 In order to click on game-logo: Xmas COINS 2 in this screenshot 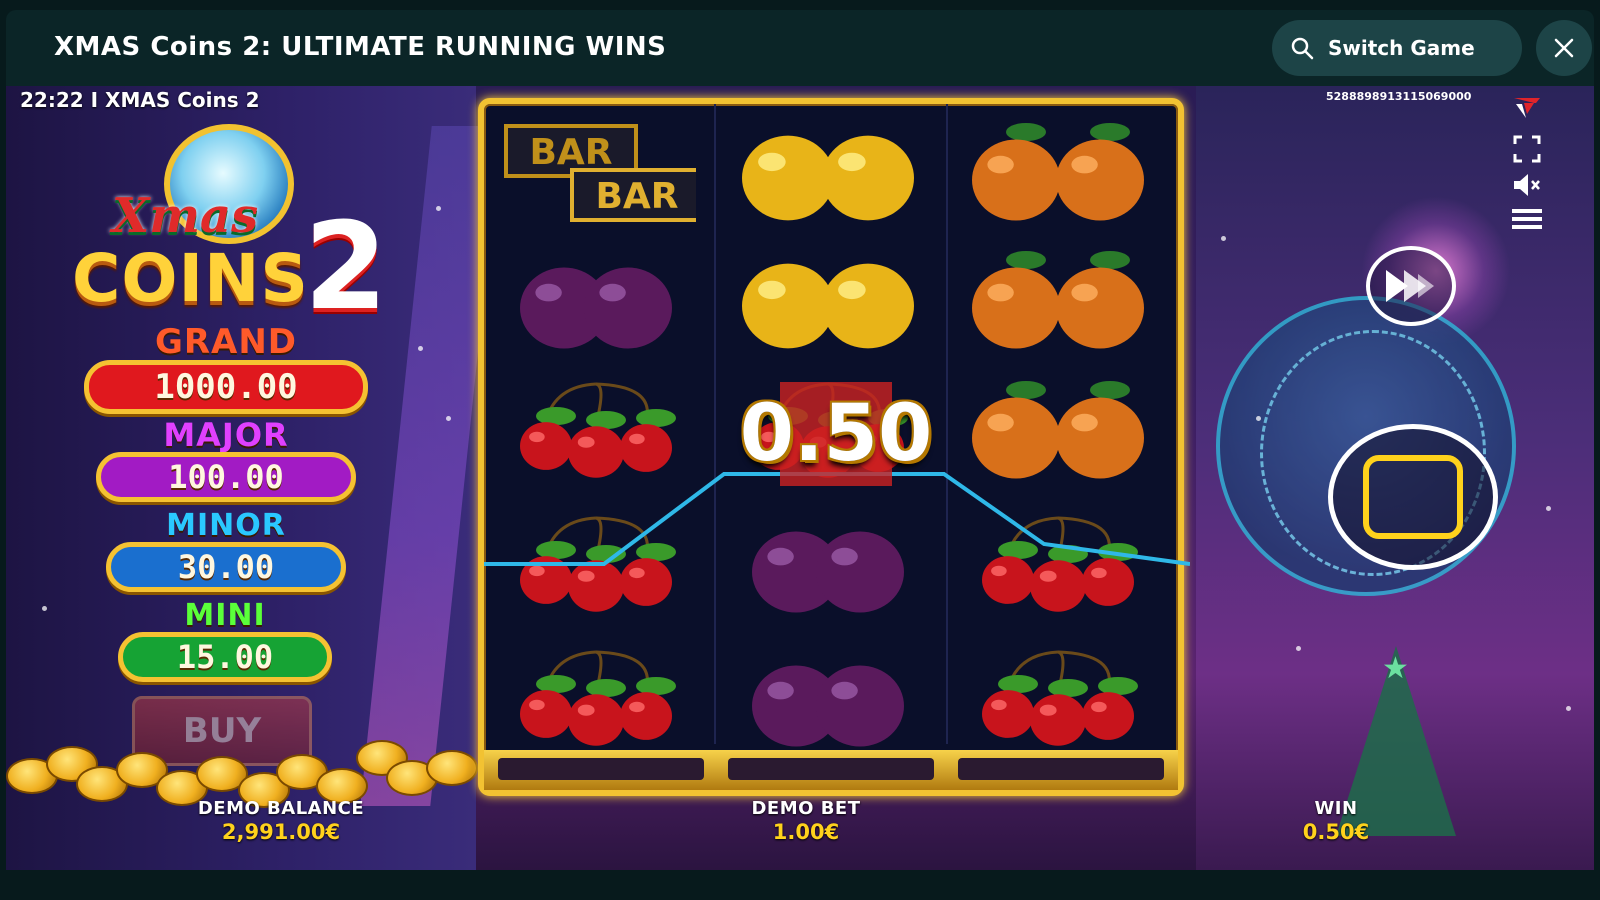, I will do `click(233, 224)`.